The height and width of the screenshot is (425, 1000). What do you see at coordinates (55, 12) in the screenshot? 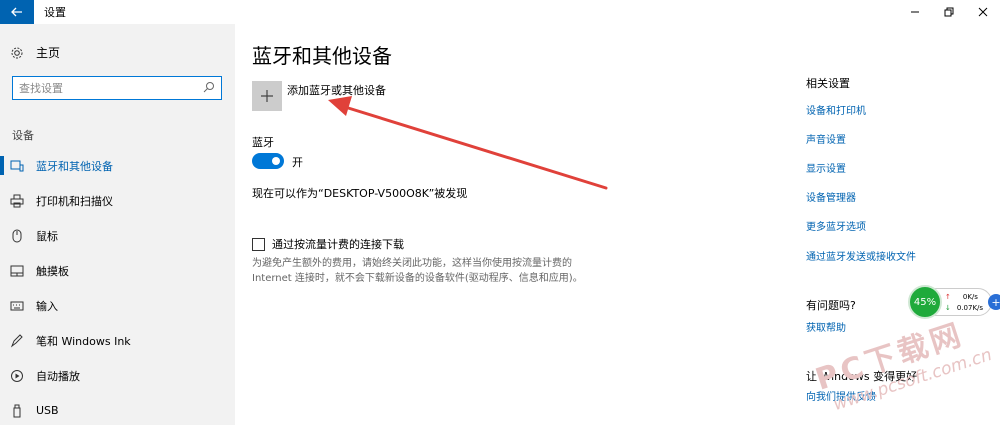
I see `window-title: 设置` at bounding box center [55, 12].